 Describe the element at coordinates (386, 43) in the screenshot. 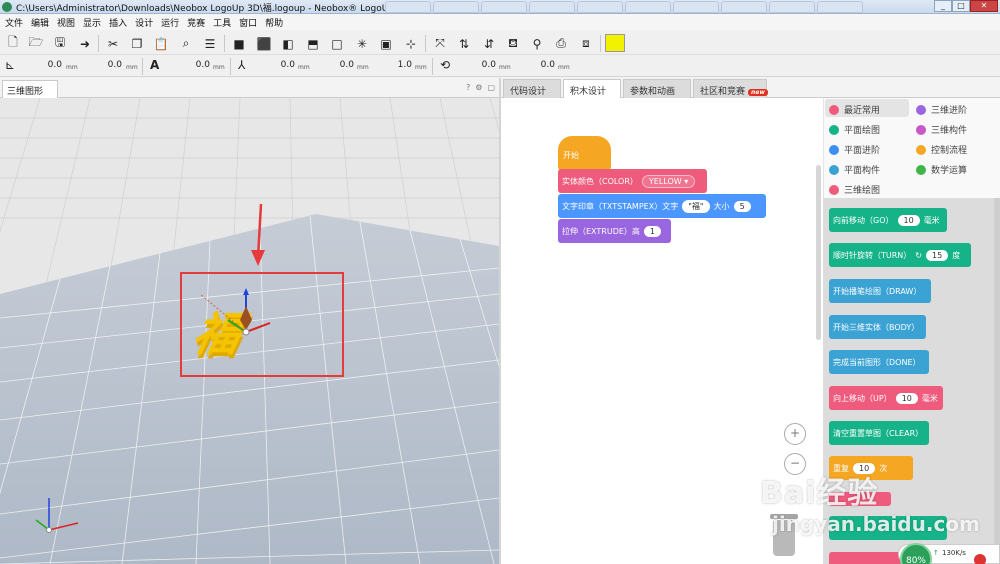

I see `cube-frame-icon: ▣` at that location.